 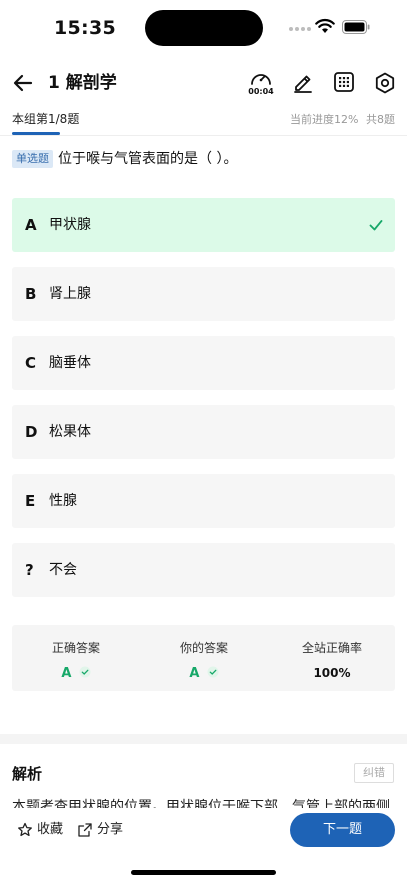 What do you see at coordinates (325, 25) in the screenshot?
I see `wifi-icon` at bounding box center [325, 25].